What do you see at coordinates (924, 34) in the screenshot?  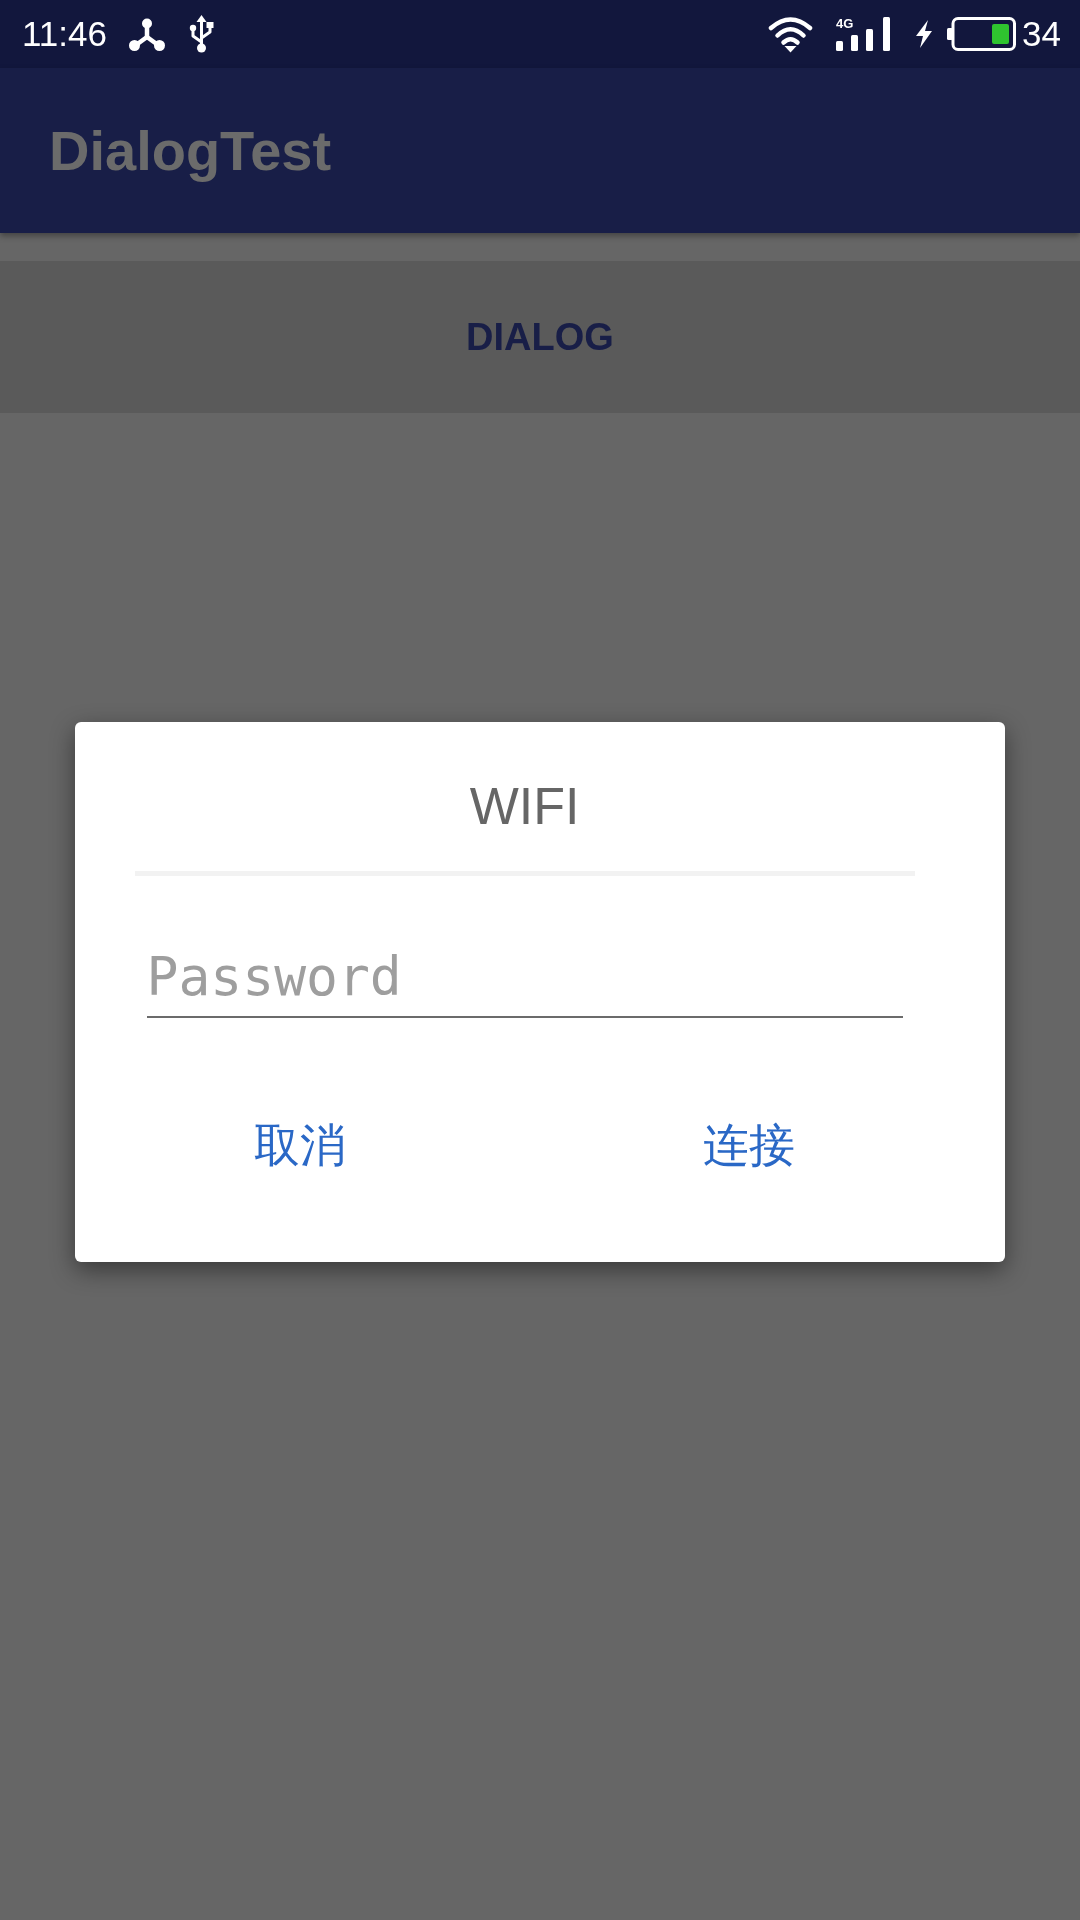 I see `charging-bolt-icon` at bounding box center [924, 34].